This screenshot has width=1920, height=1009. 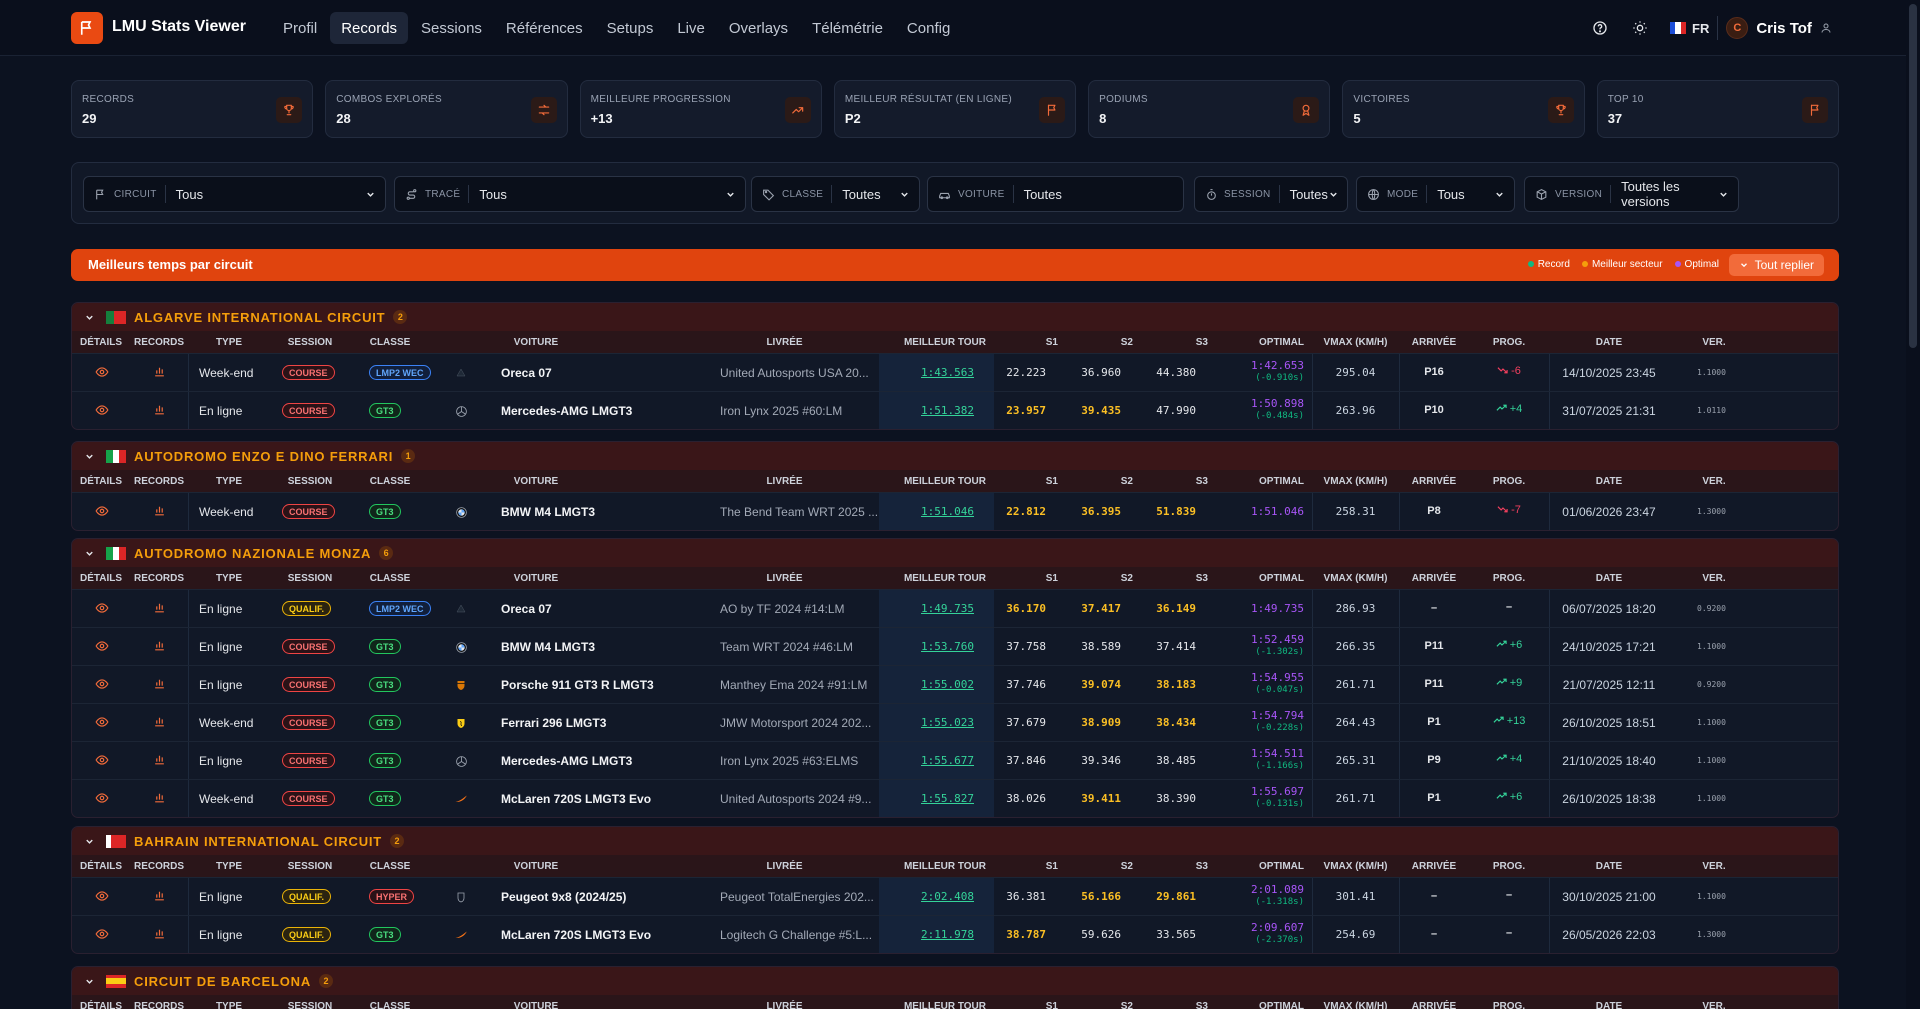 What do you see at coordinates (847, 28) in the screenshot?
I see `nav-telemetrie: Télémétrie` at bounding box center [847, 28].